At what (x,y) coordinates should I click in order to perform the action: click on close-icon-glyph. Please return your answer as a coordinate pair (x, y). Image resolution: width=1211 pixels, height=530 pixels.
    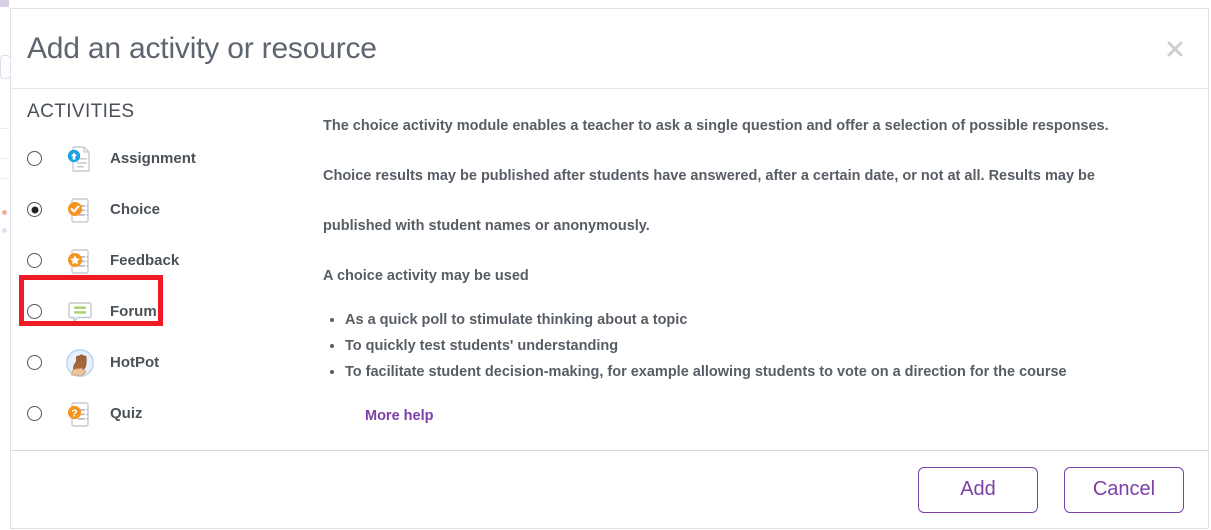
    Looking at the image, I should click on (1175, 48).